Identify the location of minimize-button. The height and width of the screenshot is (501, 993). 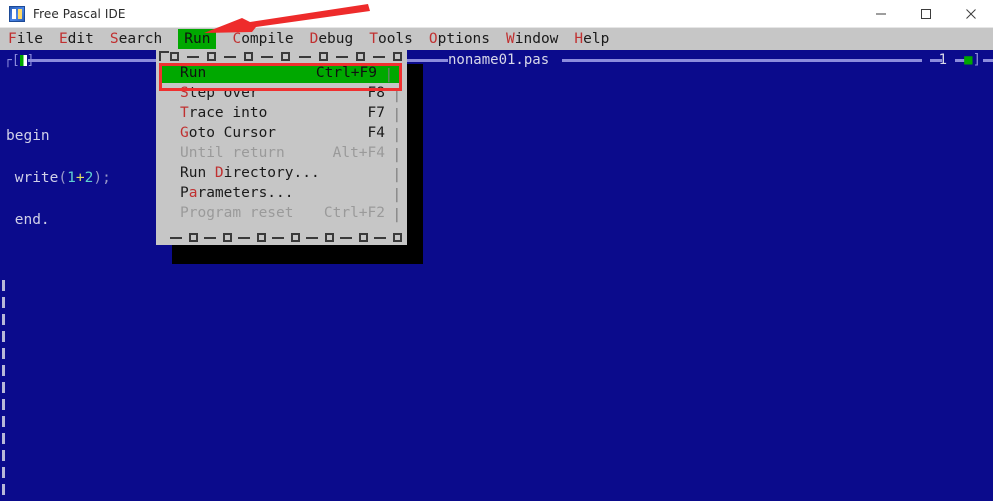
(880, 14).